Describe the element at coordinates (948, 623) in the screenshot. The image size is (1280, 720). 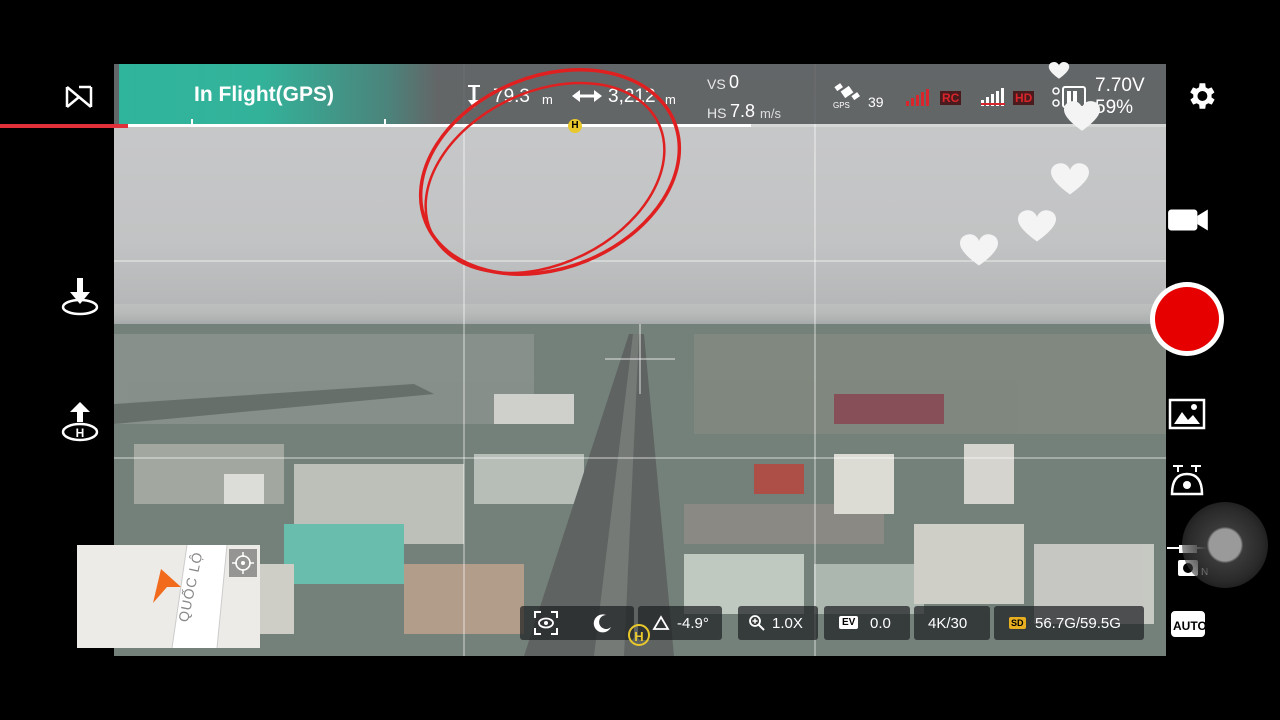
I see `resolution-value: 4K/30` at that location.